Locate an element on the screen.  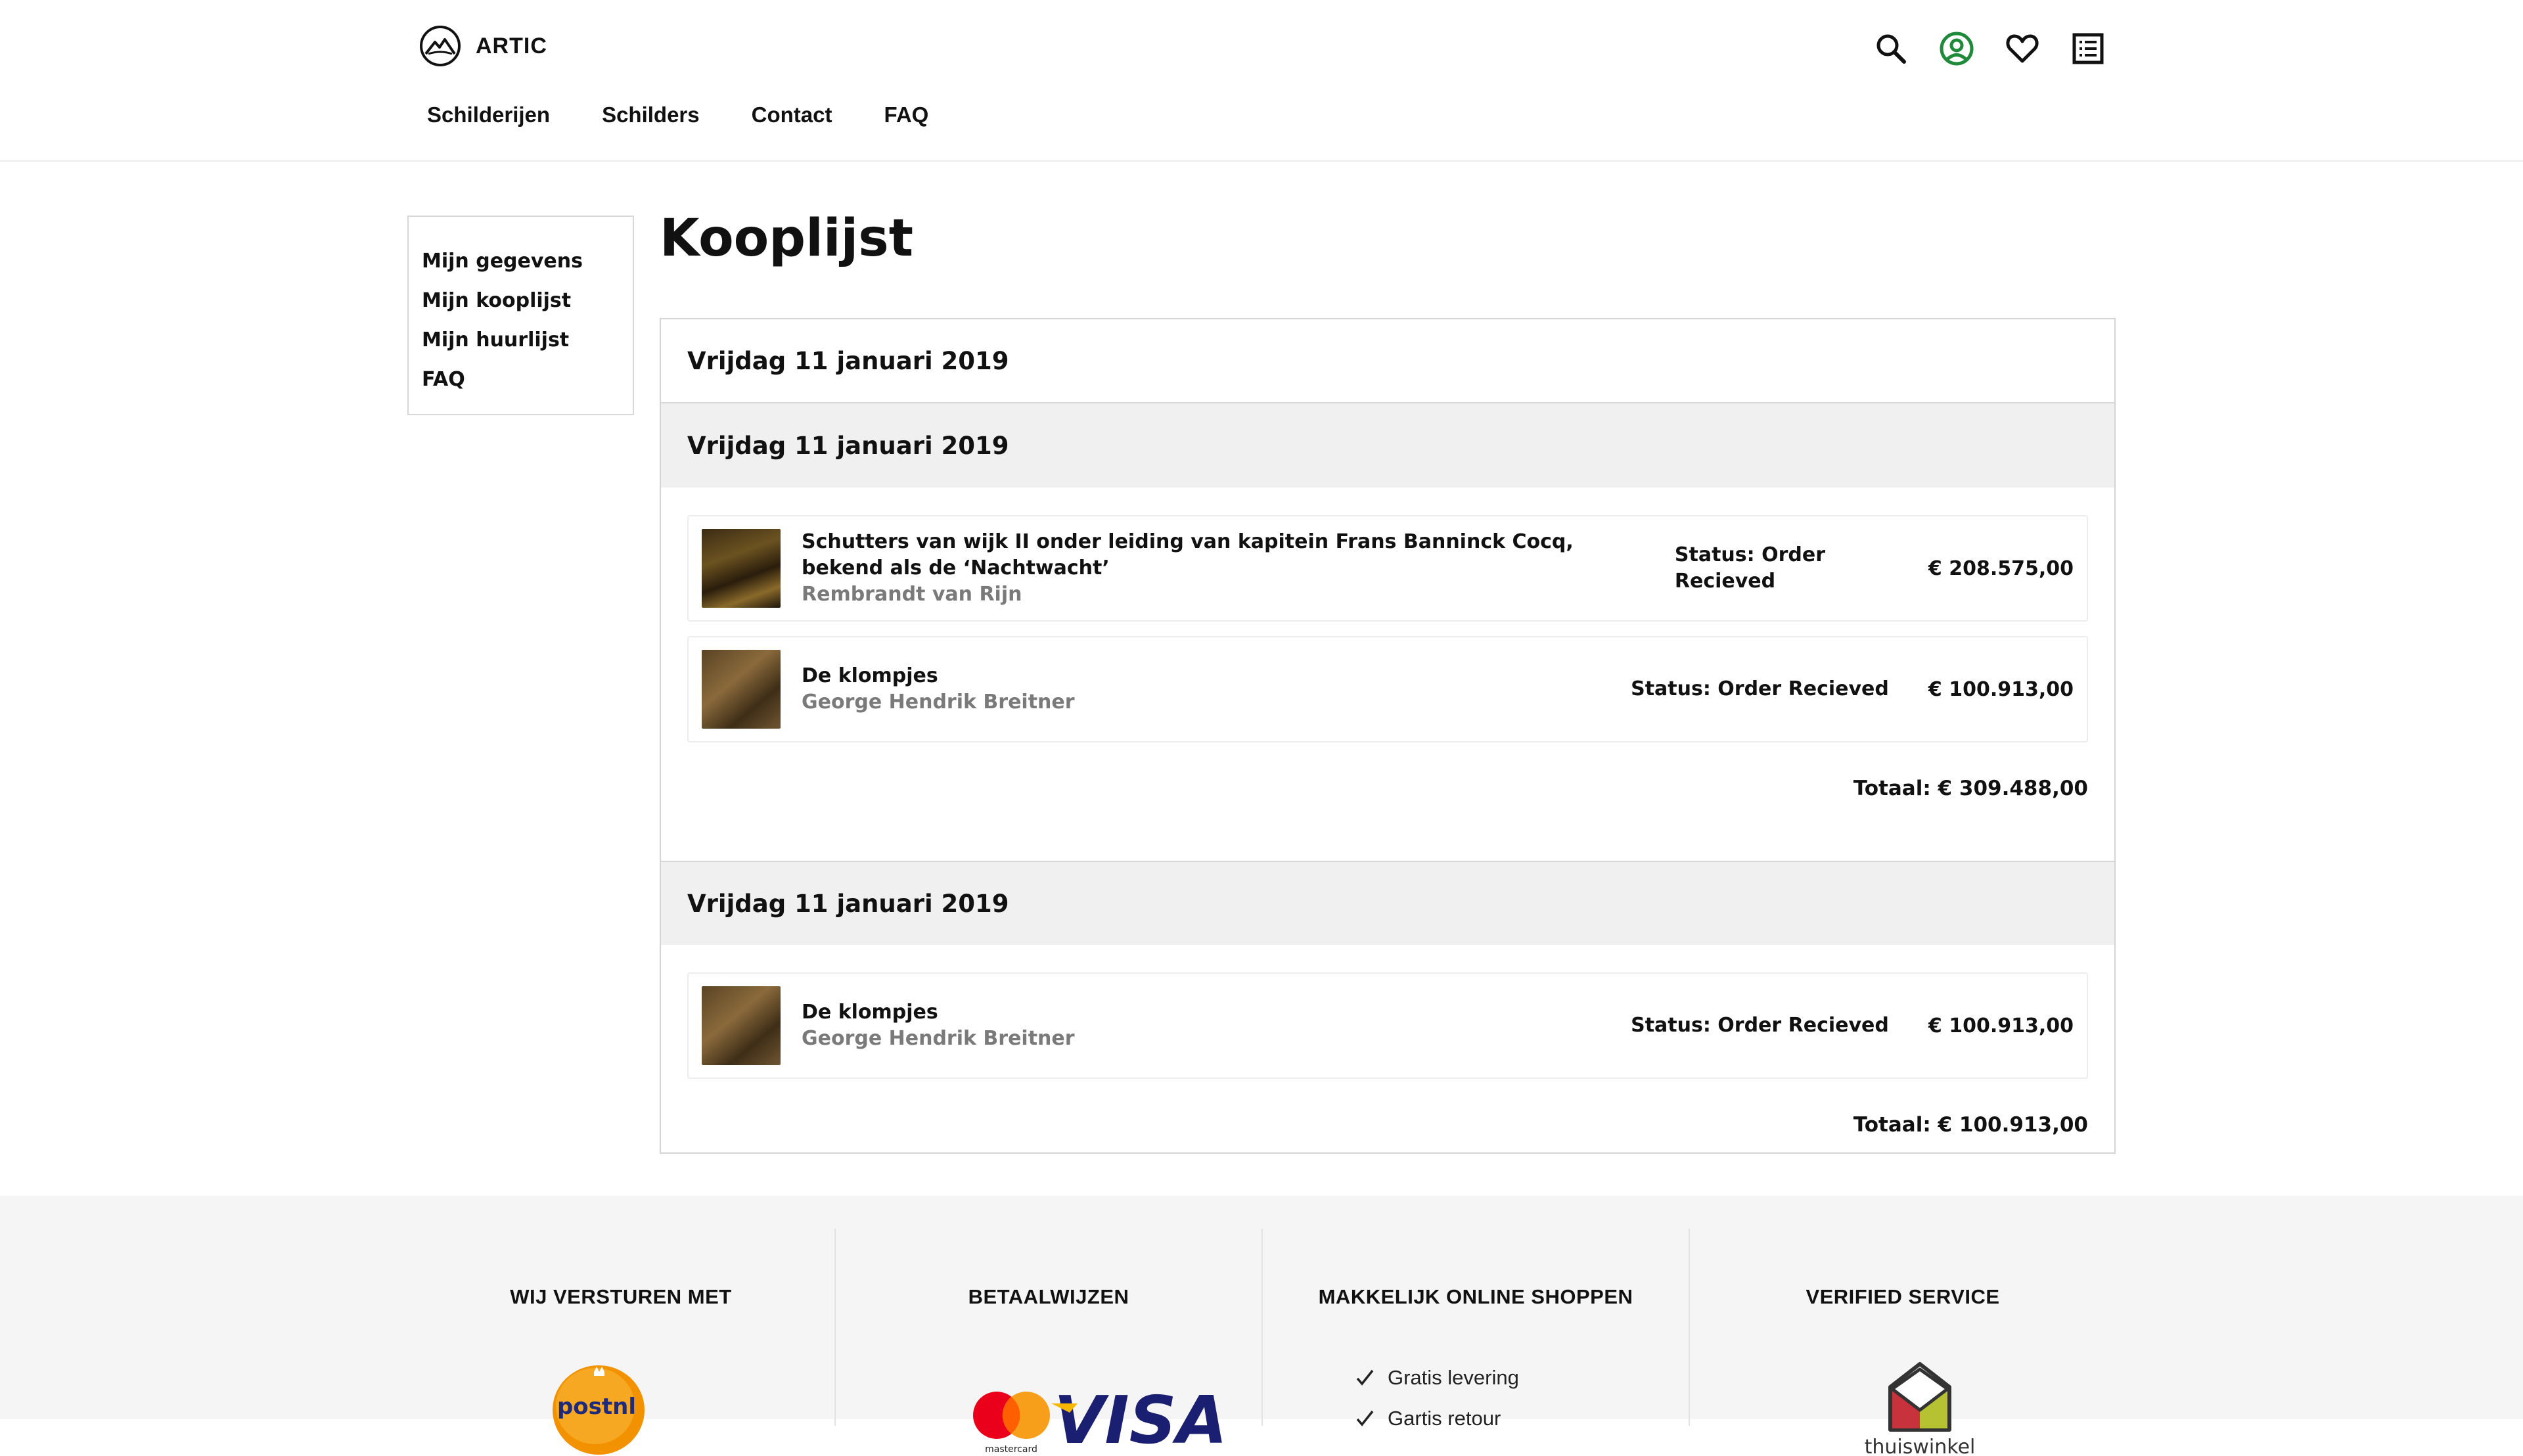
svg-text: postnl is located at coordinates (596, 1407).